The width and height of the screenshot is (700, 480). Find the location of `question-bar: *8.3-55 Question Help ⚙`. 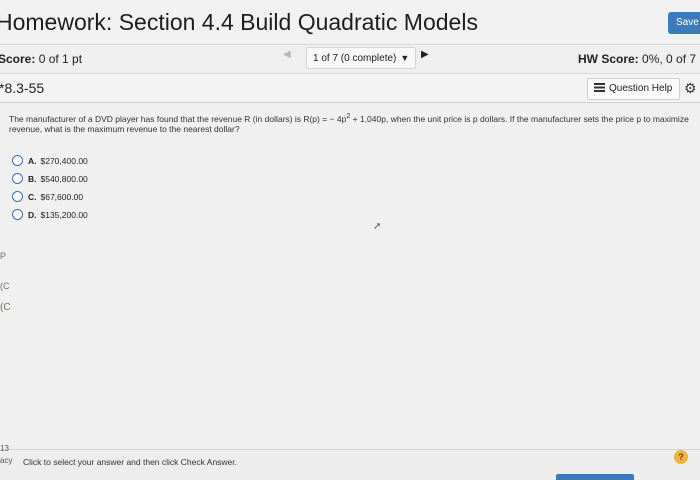

question-bar: *8.3-55 Question Help ⚙ is located at coordinates (350, 88).